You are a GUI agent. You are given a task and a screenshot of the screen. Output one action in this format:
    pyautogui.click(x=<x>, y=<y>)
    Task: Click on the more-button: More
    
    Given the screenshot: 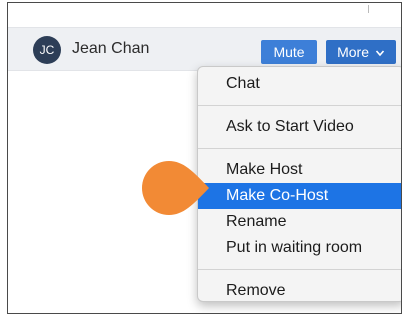 What is the action you would take?
    pyautogui.click(x=361, y=52)
    